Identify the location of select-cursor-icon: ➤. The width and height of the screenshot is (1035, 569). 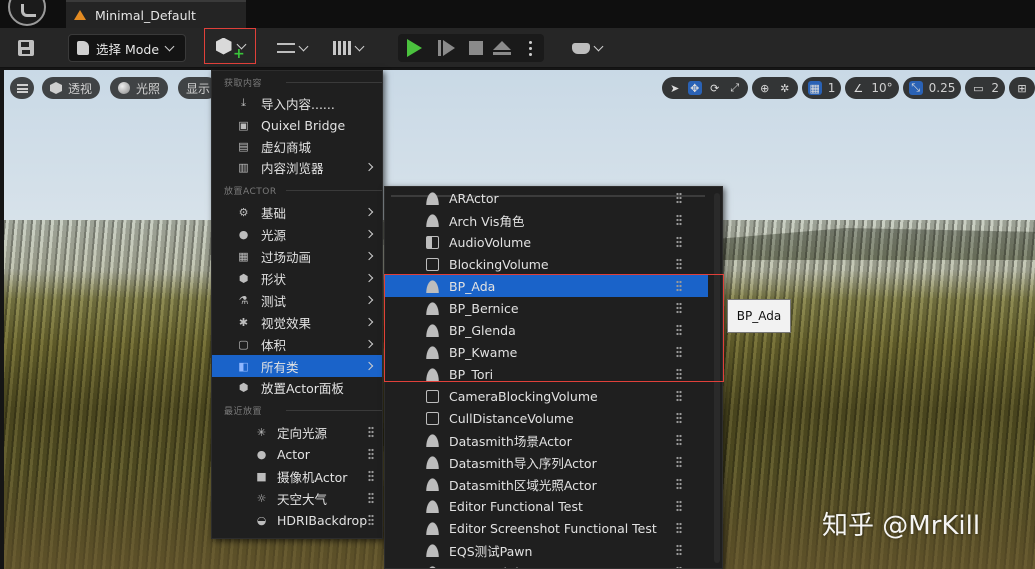
(675, 88).